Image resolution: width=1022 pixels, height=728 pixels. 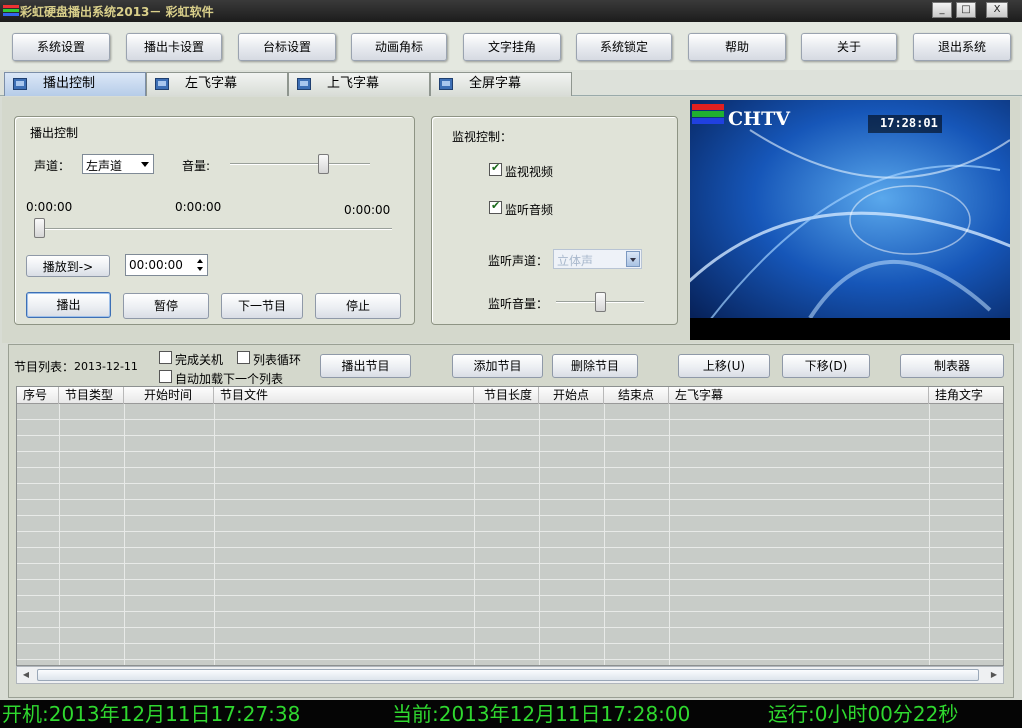 I want to click on shutdown-checkbox, so click(x=165, y=357).